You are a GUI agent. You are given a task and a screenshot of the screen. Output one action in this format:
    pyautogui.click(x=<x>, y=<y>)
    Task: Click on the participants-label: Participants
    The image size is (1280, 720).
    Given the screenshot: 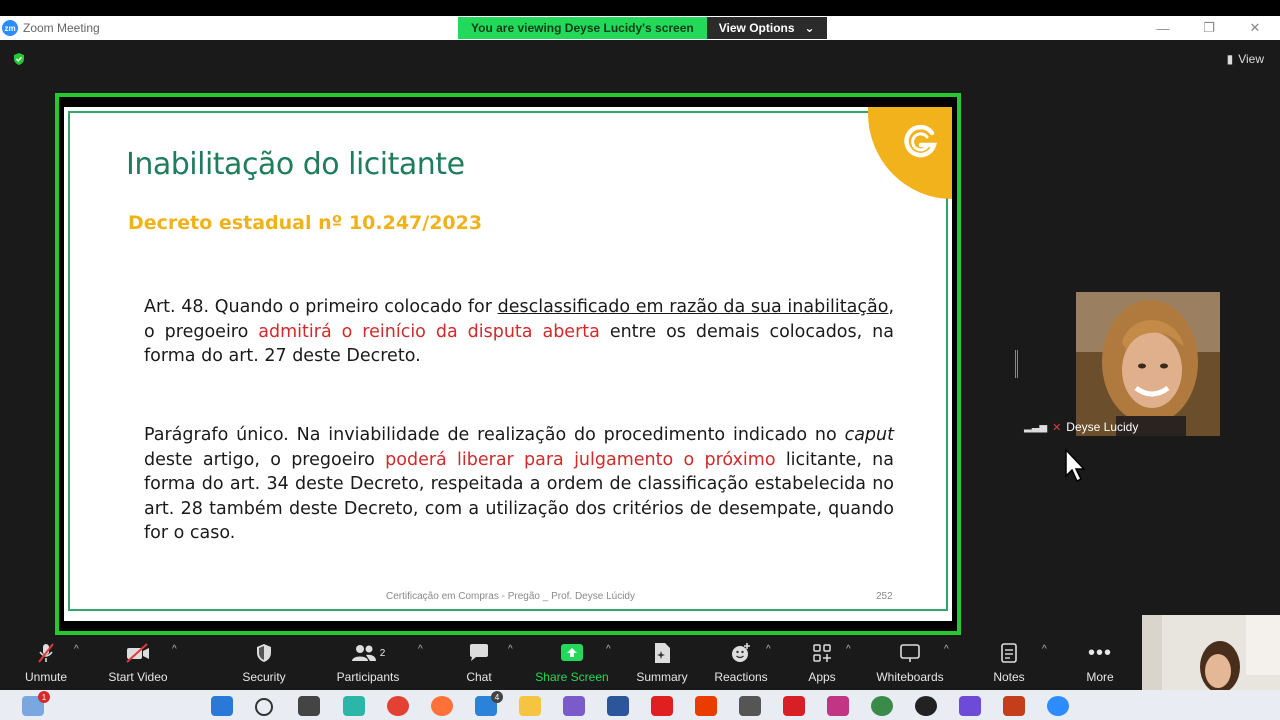 What is the action you would take?
    pyautogui.click(x=368, y=677)
    